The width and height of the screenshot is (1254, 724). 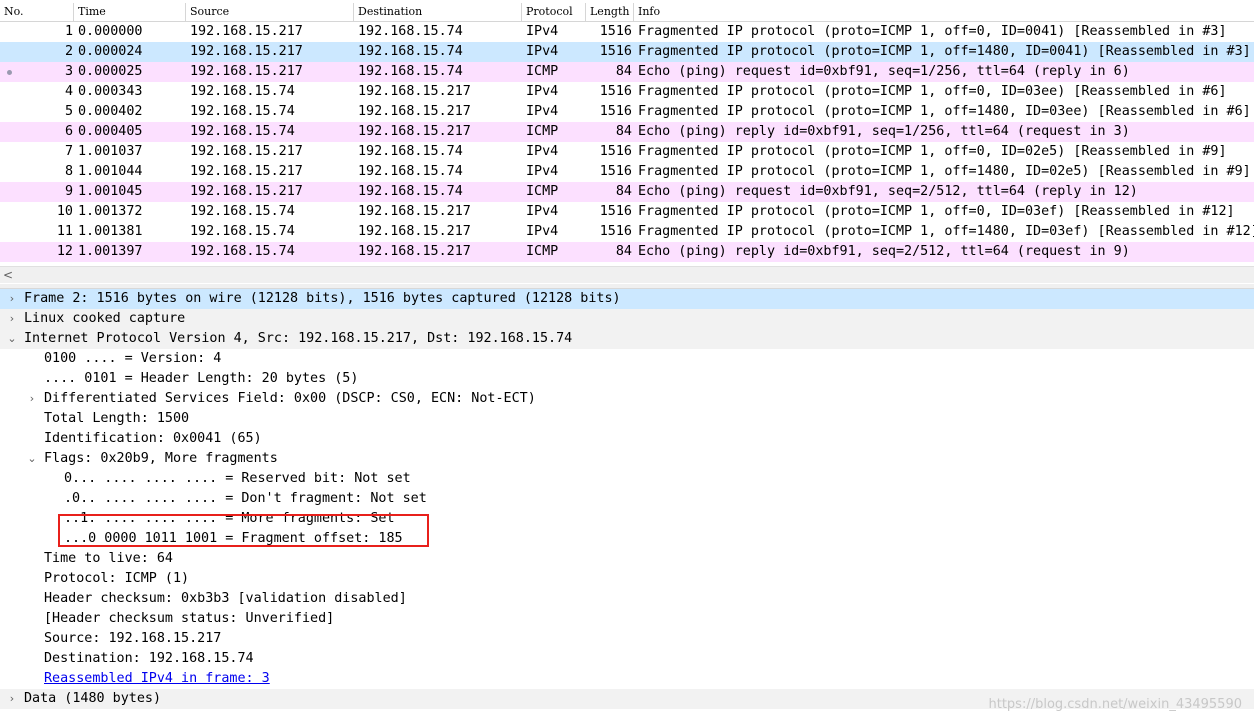 What do you see at coordinates (108, 558) in the screenshot?
I see `tree-item-label: Time to live: 64` at bounding box center [108, 558].